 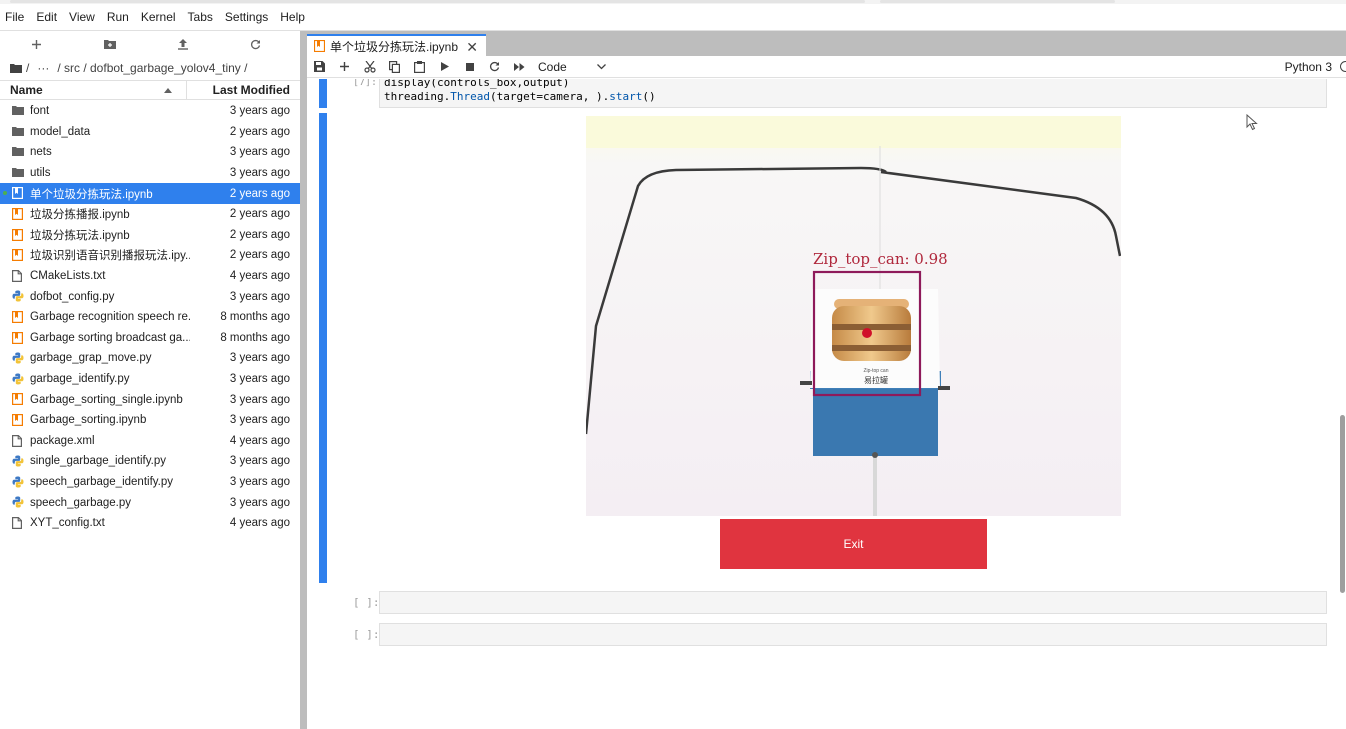 I want to click on plus-icon, so click(x=36, y=44).